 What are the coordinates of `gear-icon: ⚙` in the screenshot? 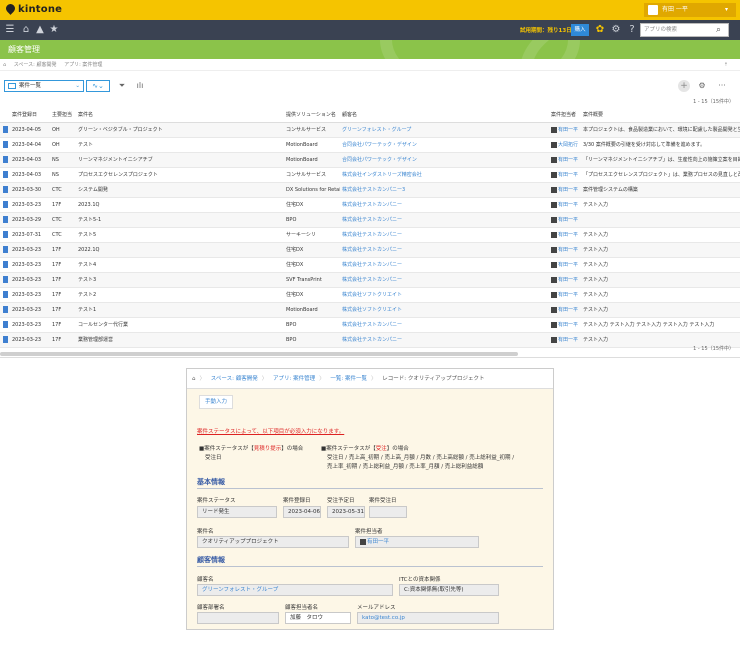 It's located at (616, 30).